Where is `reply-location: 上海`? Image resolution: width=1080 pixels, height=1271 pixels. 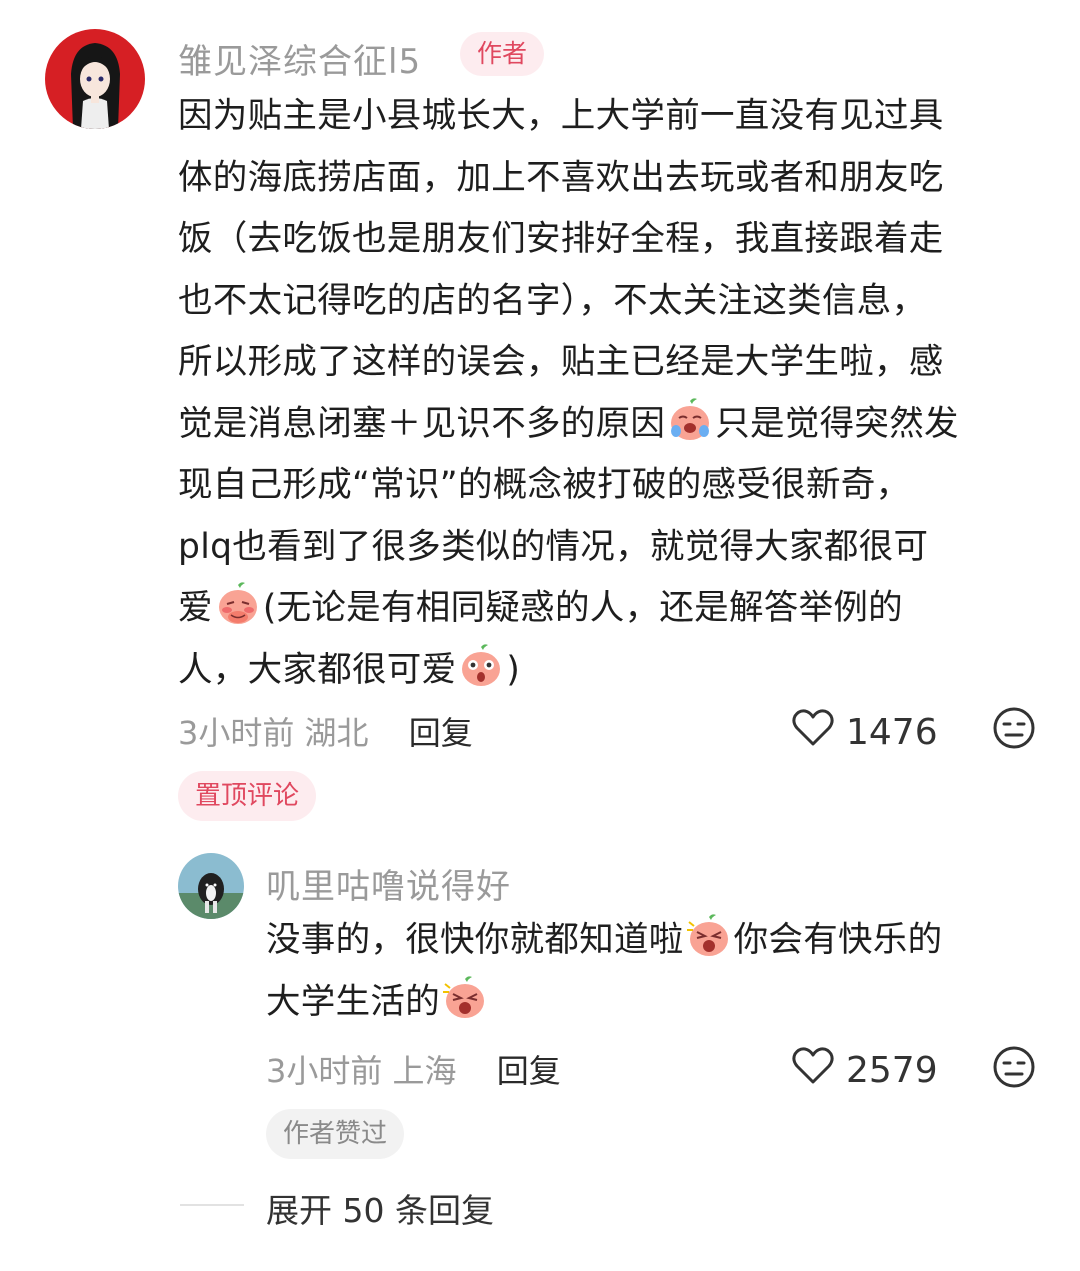
reply-location: 上海 is located at coordinates (424, 1071).